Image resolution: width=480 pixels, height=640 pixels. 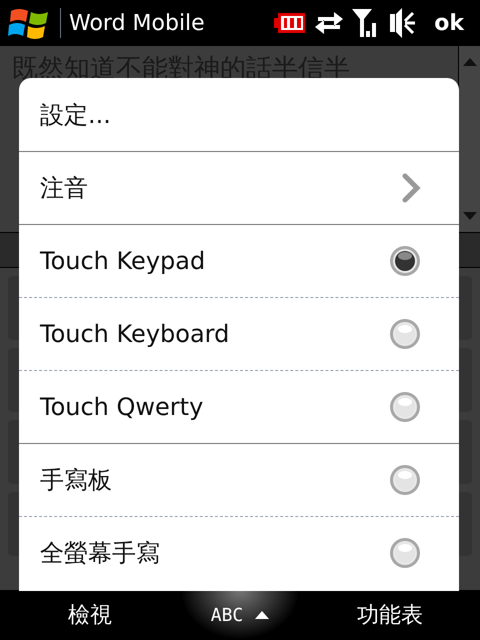 What do you see at coordinates (239, 333) in the screenshot?
I see `menu-item: Touch Keyboard` at bounding box center [239, 333].